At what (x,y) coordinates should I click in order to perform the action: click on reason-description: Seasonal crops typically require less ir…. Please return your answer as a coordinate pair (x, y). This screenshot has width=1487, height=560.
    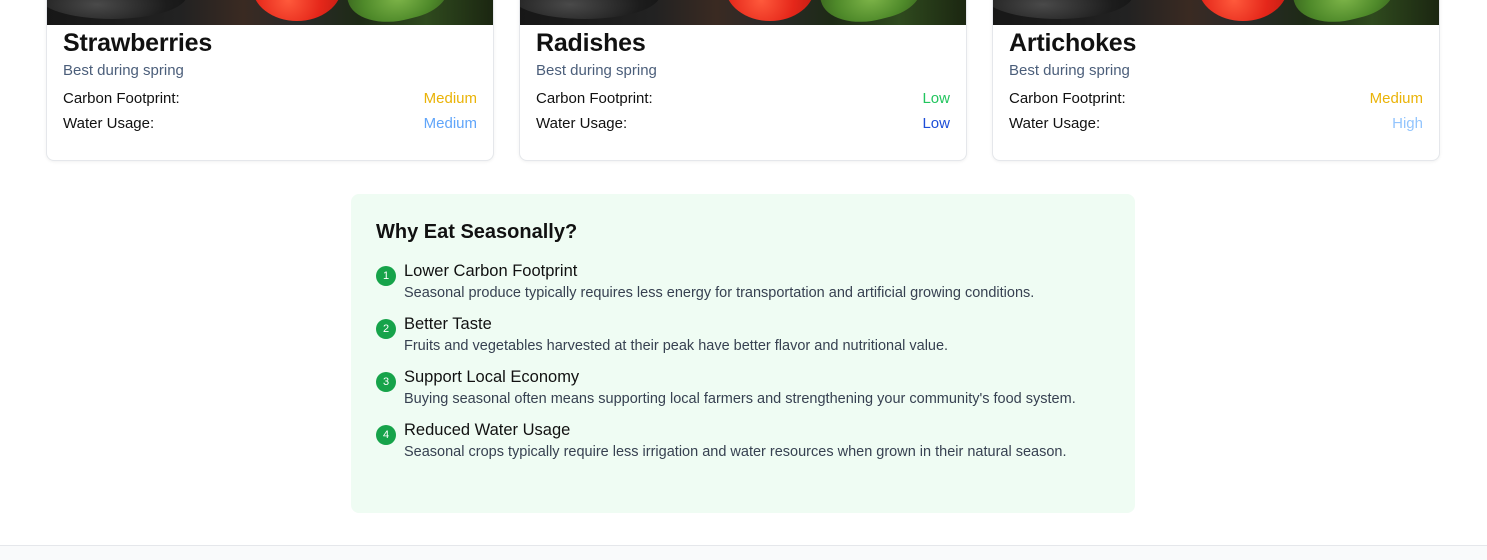
    Looking at the image, I should click on (735, 452).